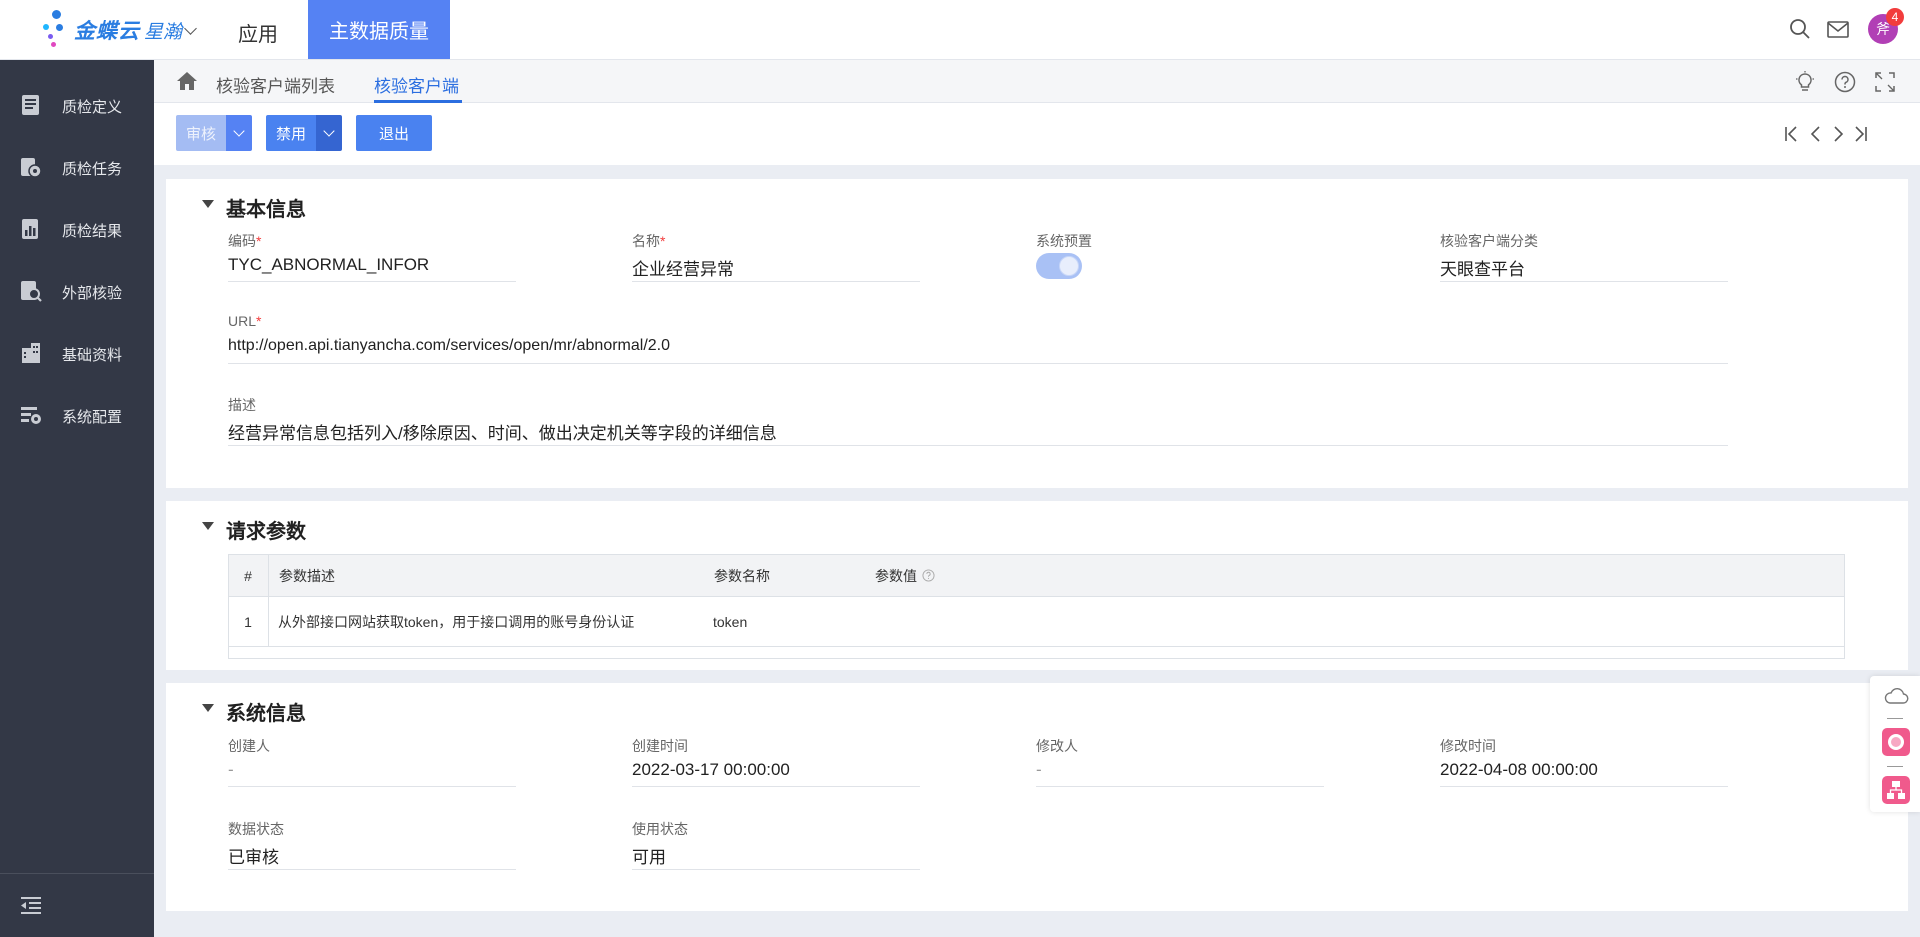 The height and width of the screenshot is (937, 1920). What do you see at coordinates (660, 746) in the screenshot?
I see `created-time-label: 创建时间` at bounding box center [660, 746].